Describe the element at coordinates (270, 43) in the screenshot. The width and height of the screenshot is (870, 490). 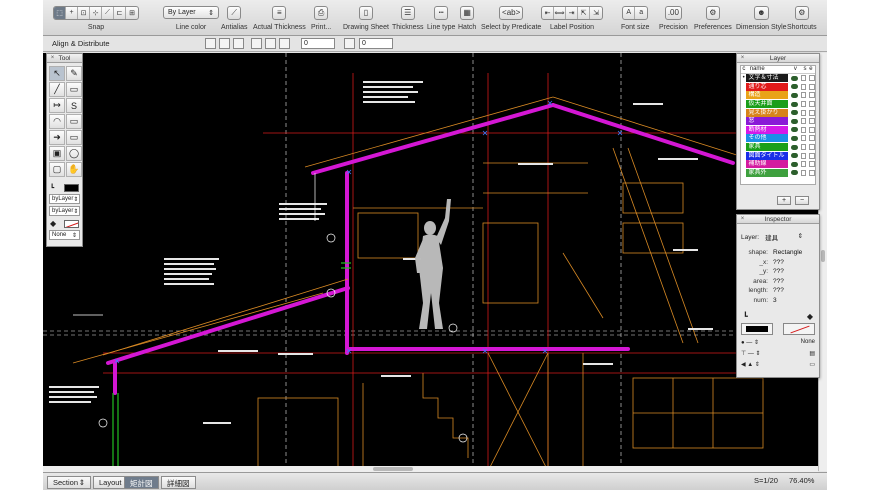
I see `align-middle-icon` at that location.